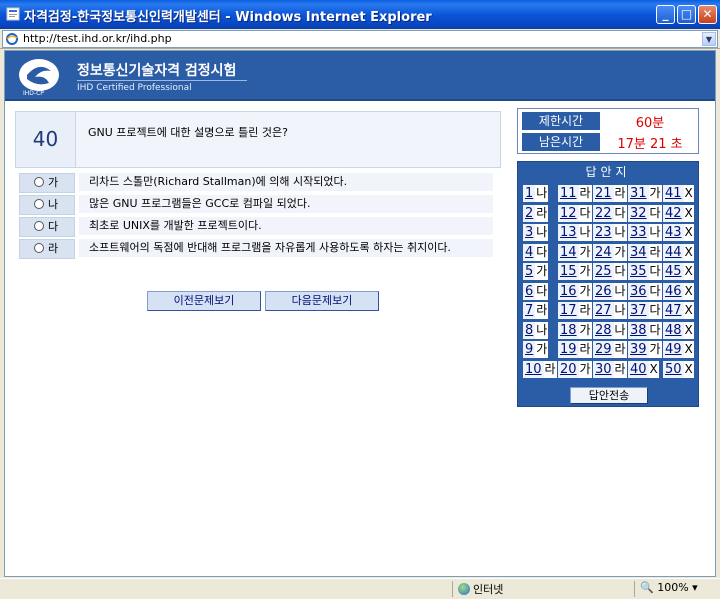  What do you see at coordinates (669, 587) in the screenshot?
I see `zoom-level: 🔍 100% ▾` at bounding box center [669, 587].